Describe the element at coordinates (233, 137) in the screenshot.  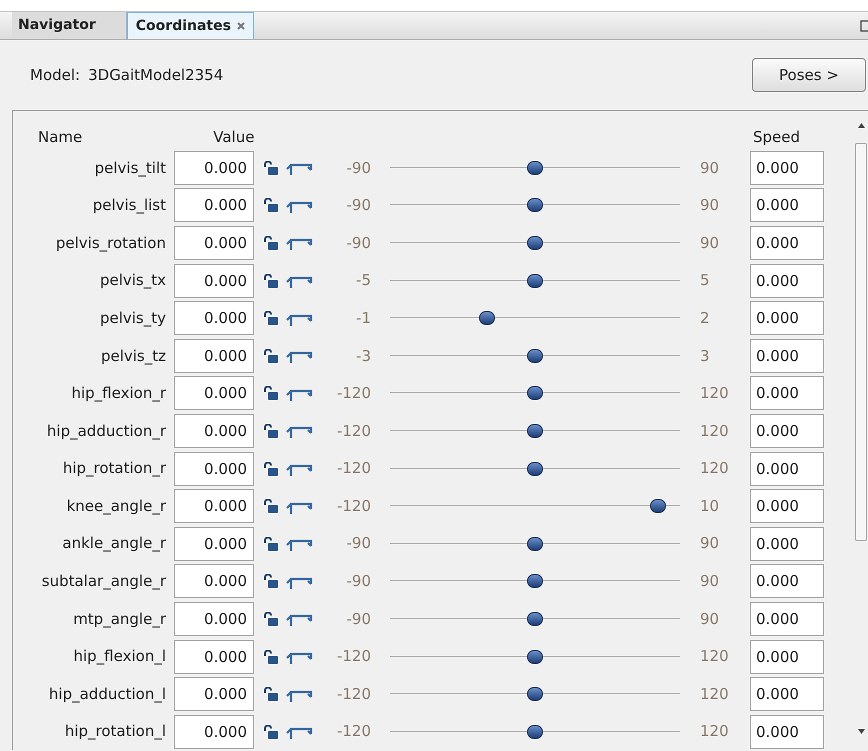
I see `column-header: Value` at that location.